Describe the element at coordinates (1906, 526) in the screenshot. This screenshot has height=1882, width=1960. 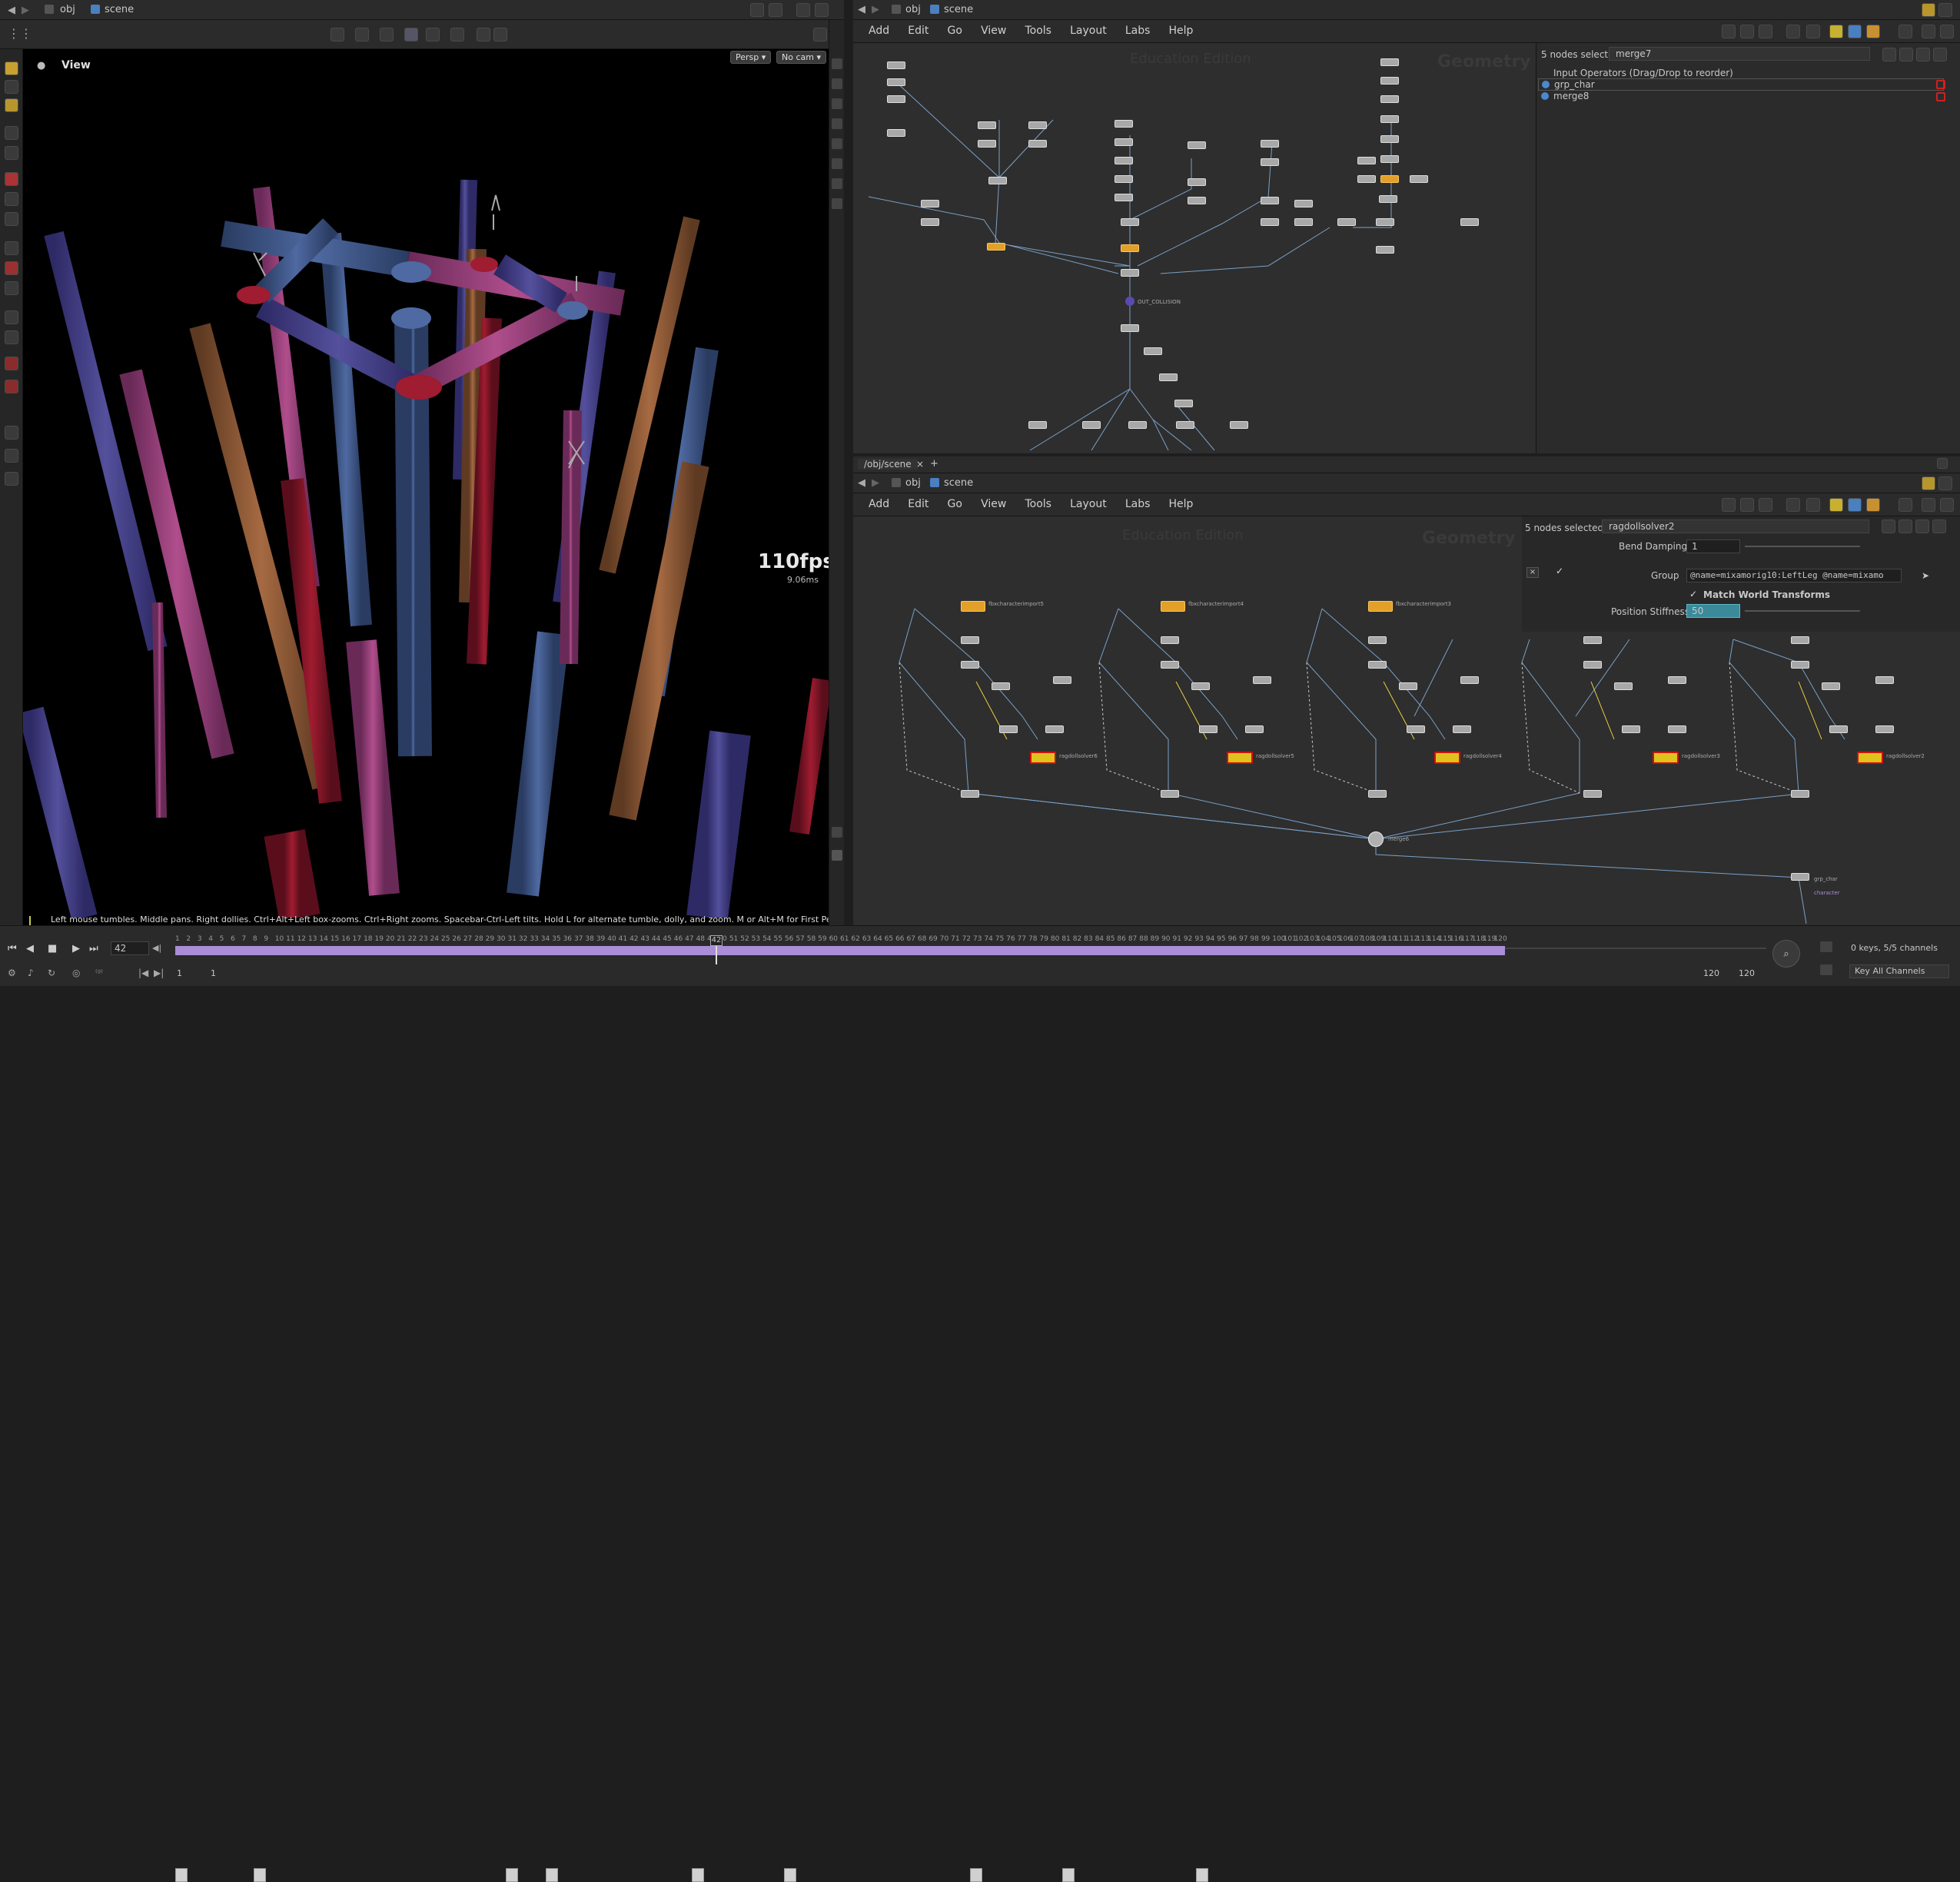
I see `param-search-icon` at that location.